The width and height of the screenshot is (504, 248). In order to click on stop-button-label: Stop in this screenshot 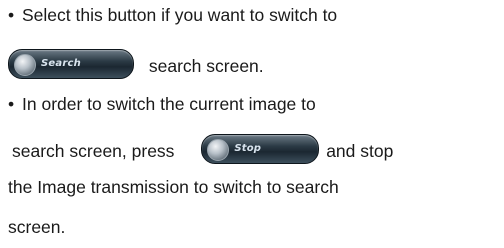, I will do `click(248, 148)`.